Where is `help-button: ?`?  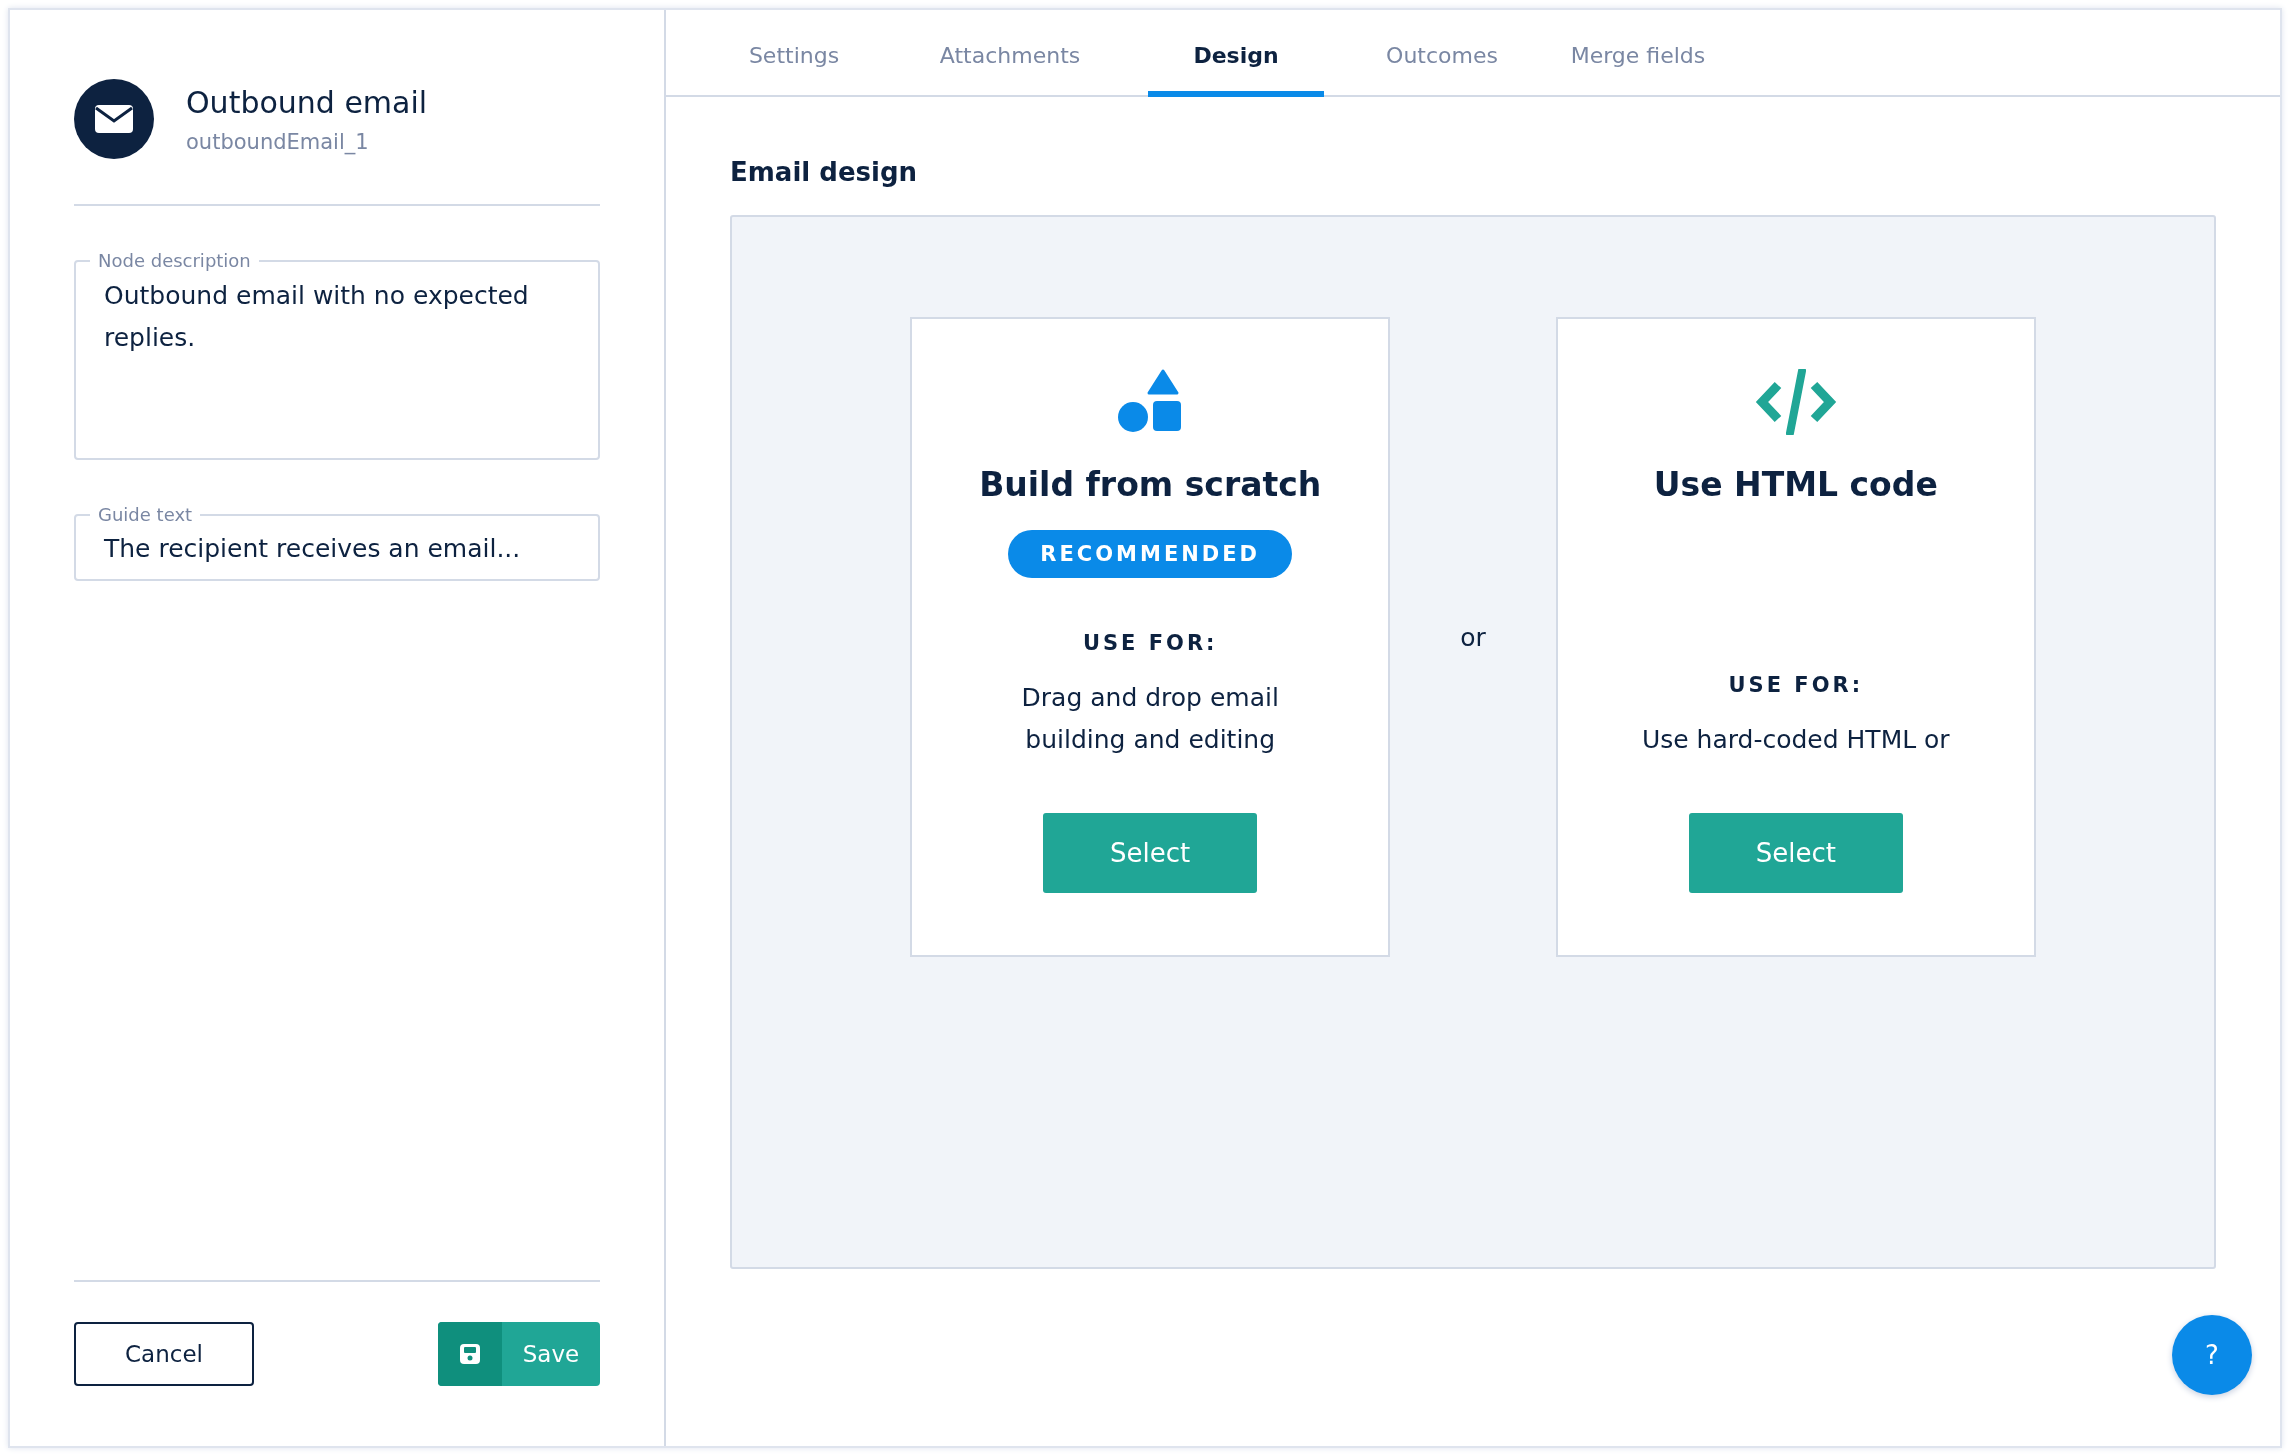
help-button: ? is located at coordinates (2212, 1355).